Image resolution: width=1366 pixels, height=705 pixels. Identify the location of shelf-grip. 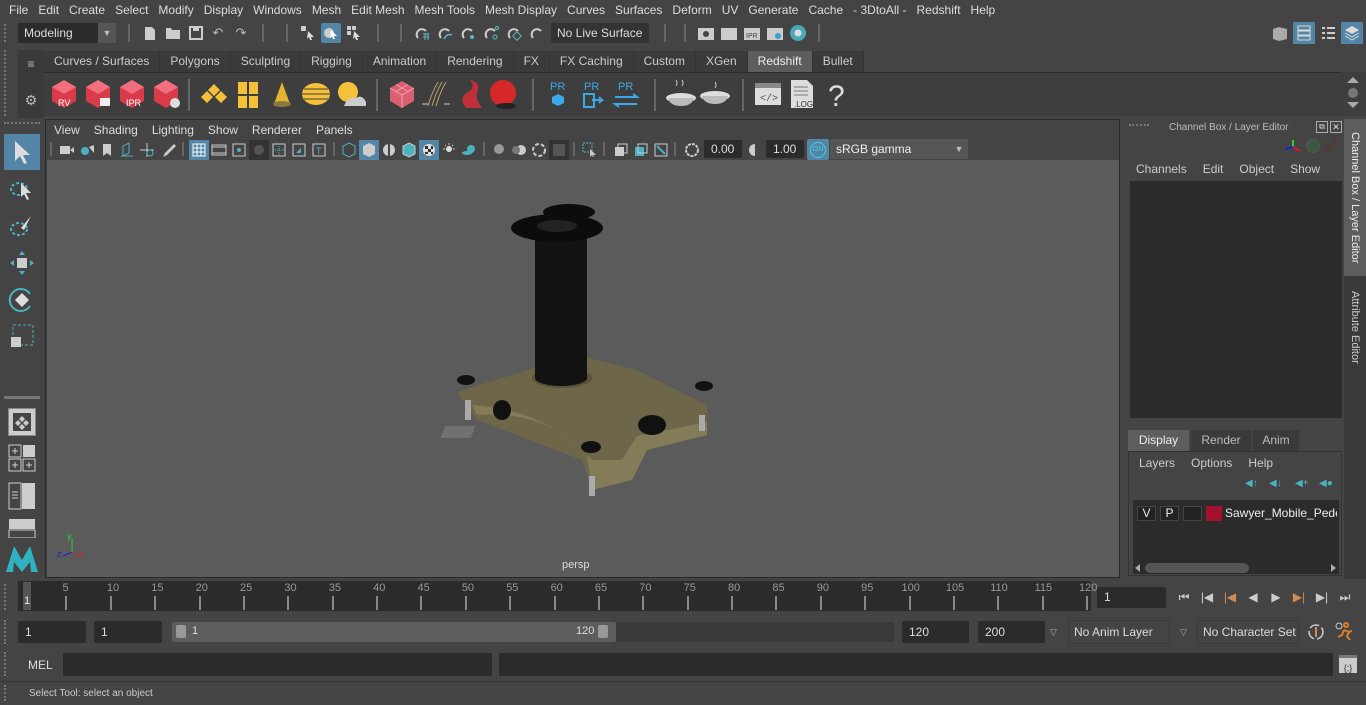
(6, 83).